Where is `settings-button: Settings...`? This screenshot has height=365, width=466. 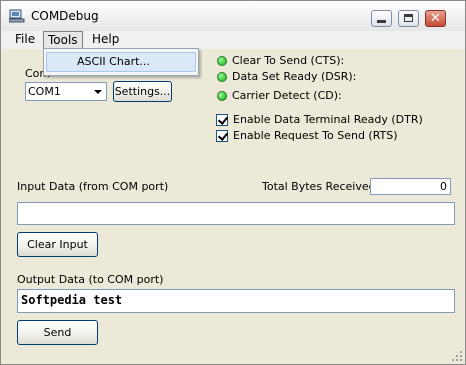
settings-button: Settings... is located at coordinates (142, 91).